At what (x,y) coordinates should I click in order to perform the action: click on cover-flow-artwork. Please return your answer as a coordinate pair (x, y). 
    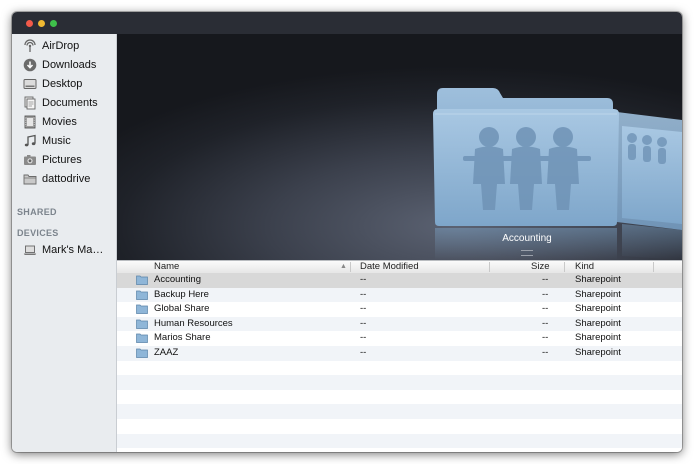
    Looking at the image, I should click on (557, 174).